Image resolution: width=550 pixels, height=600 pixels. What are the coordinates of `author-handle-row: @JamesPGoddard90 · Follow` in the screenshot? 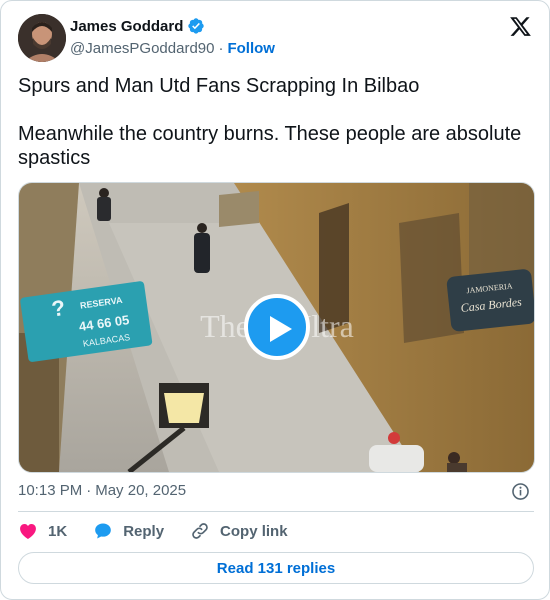 It's located at (172, 48).